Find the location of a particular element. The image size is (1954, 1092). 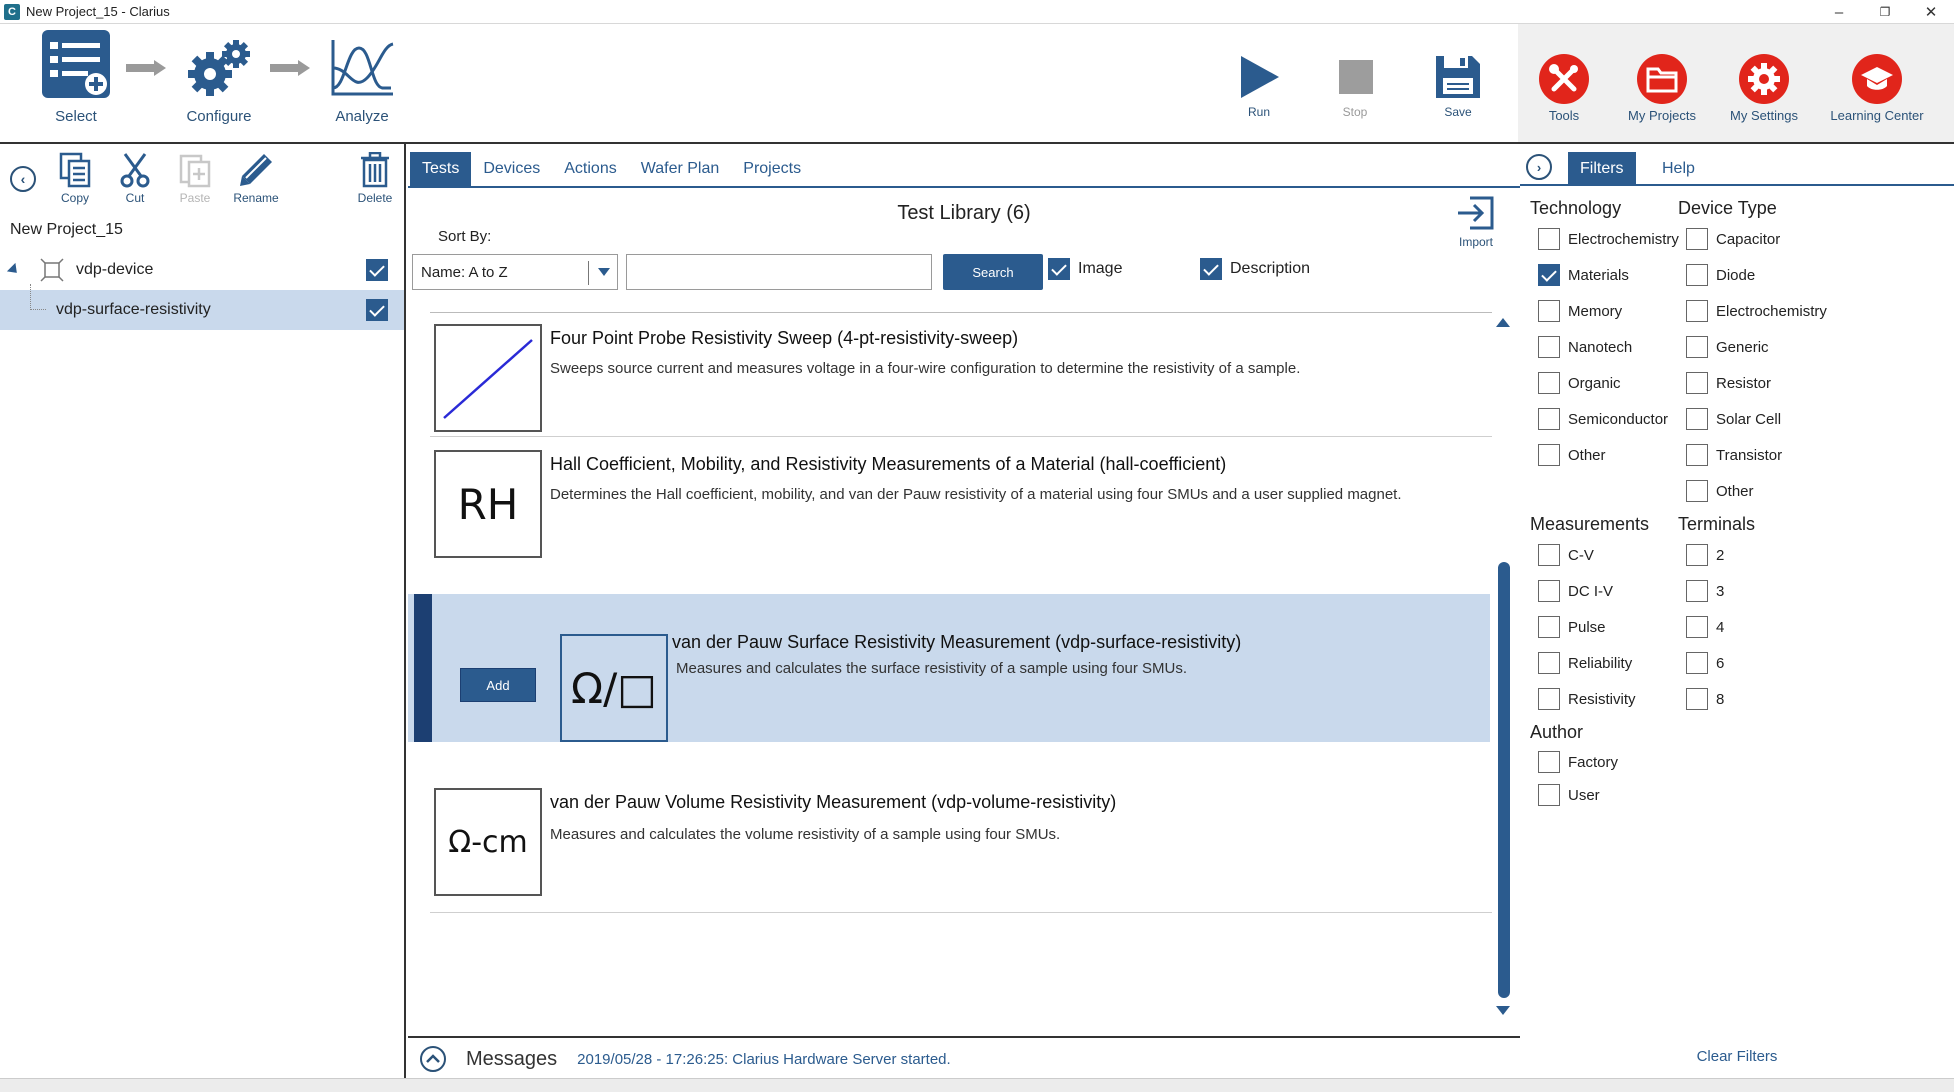

configure-workflow-button: Configure is located at coordinates (219, 81).